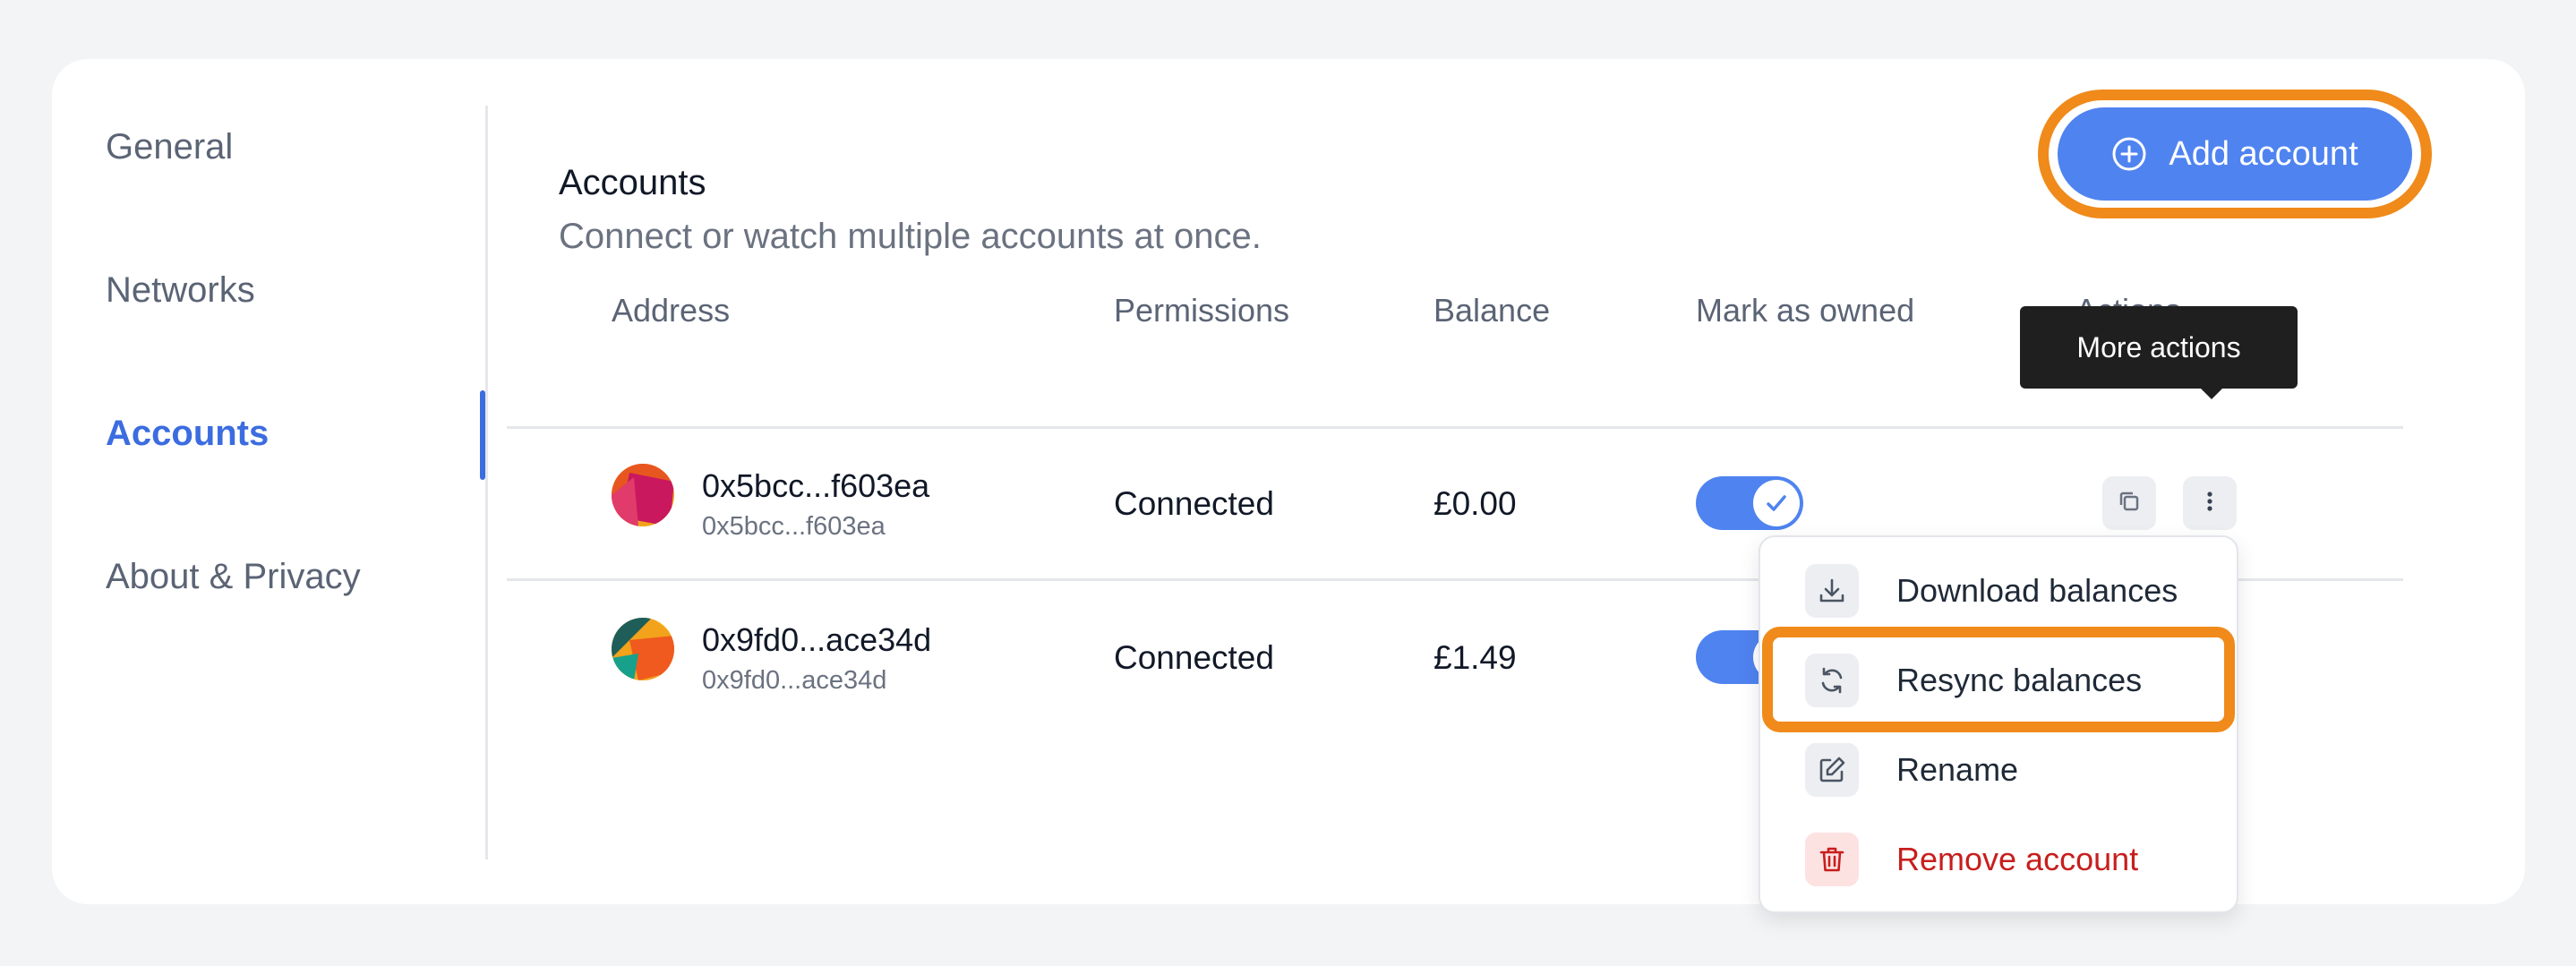  Describe the element at coordinates (2263, 153) in the screenshot. I see `add-account-label: Add account` at that location.